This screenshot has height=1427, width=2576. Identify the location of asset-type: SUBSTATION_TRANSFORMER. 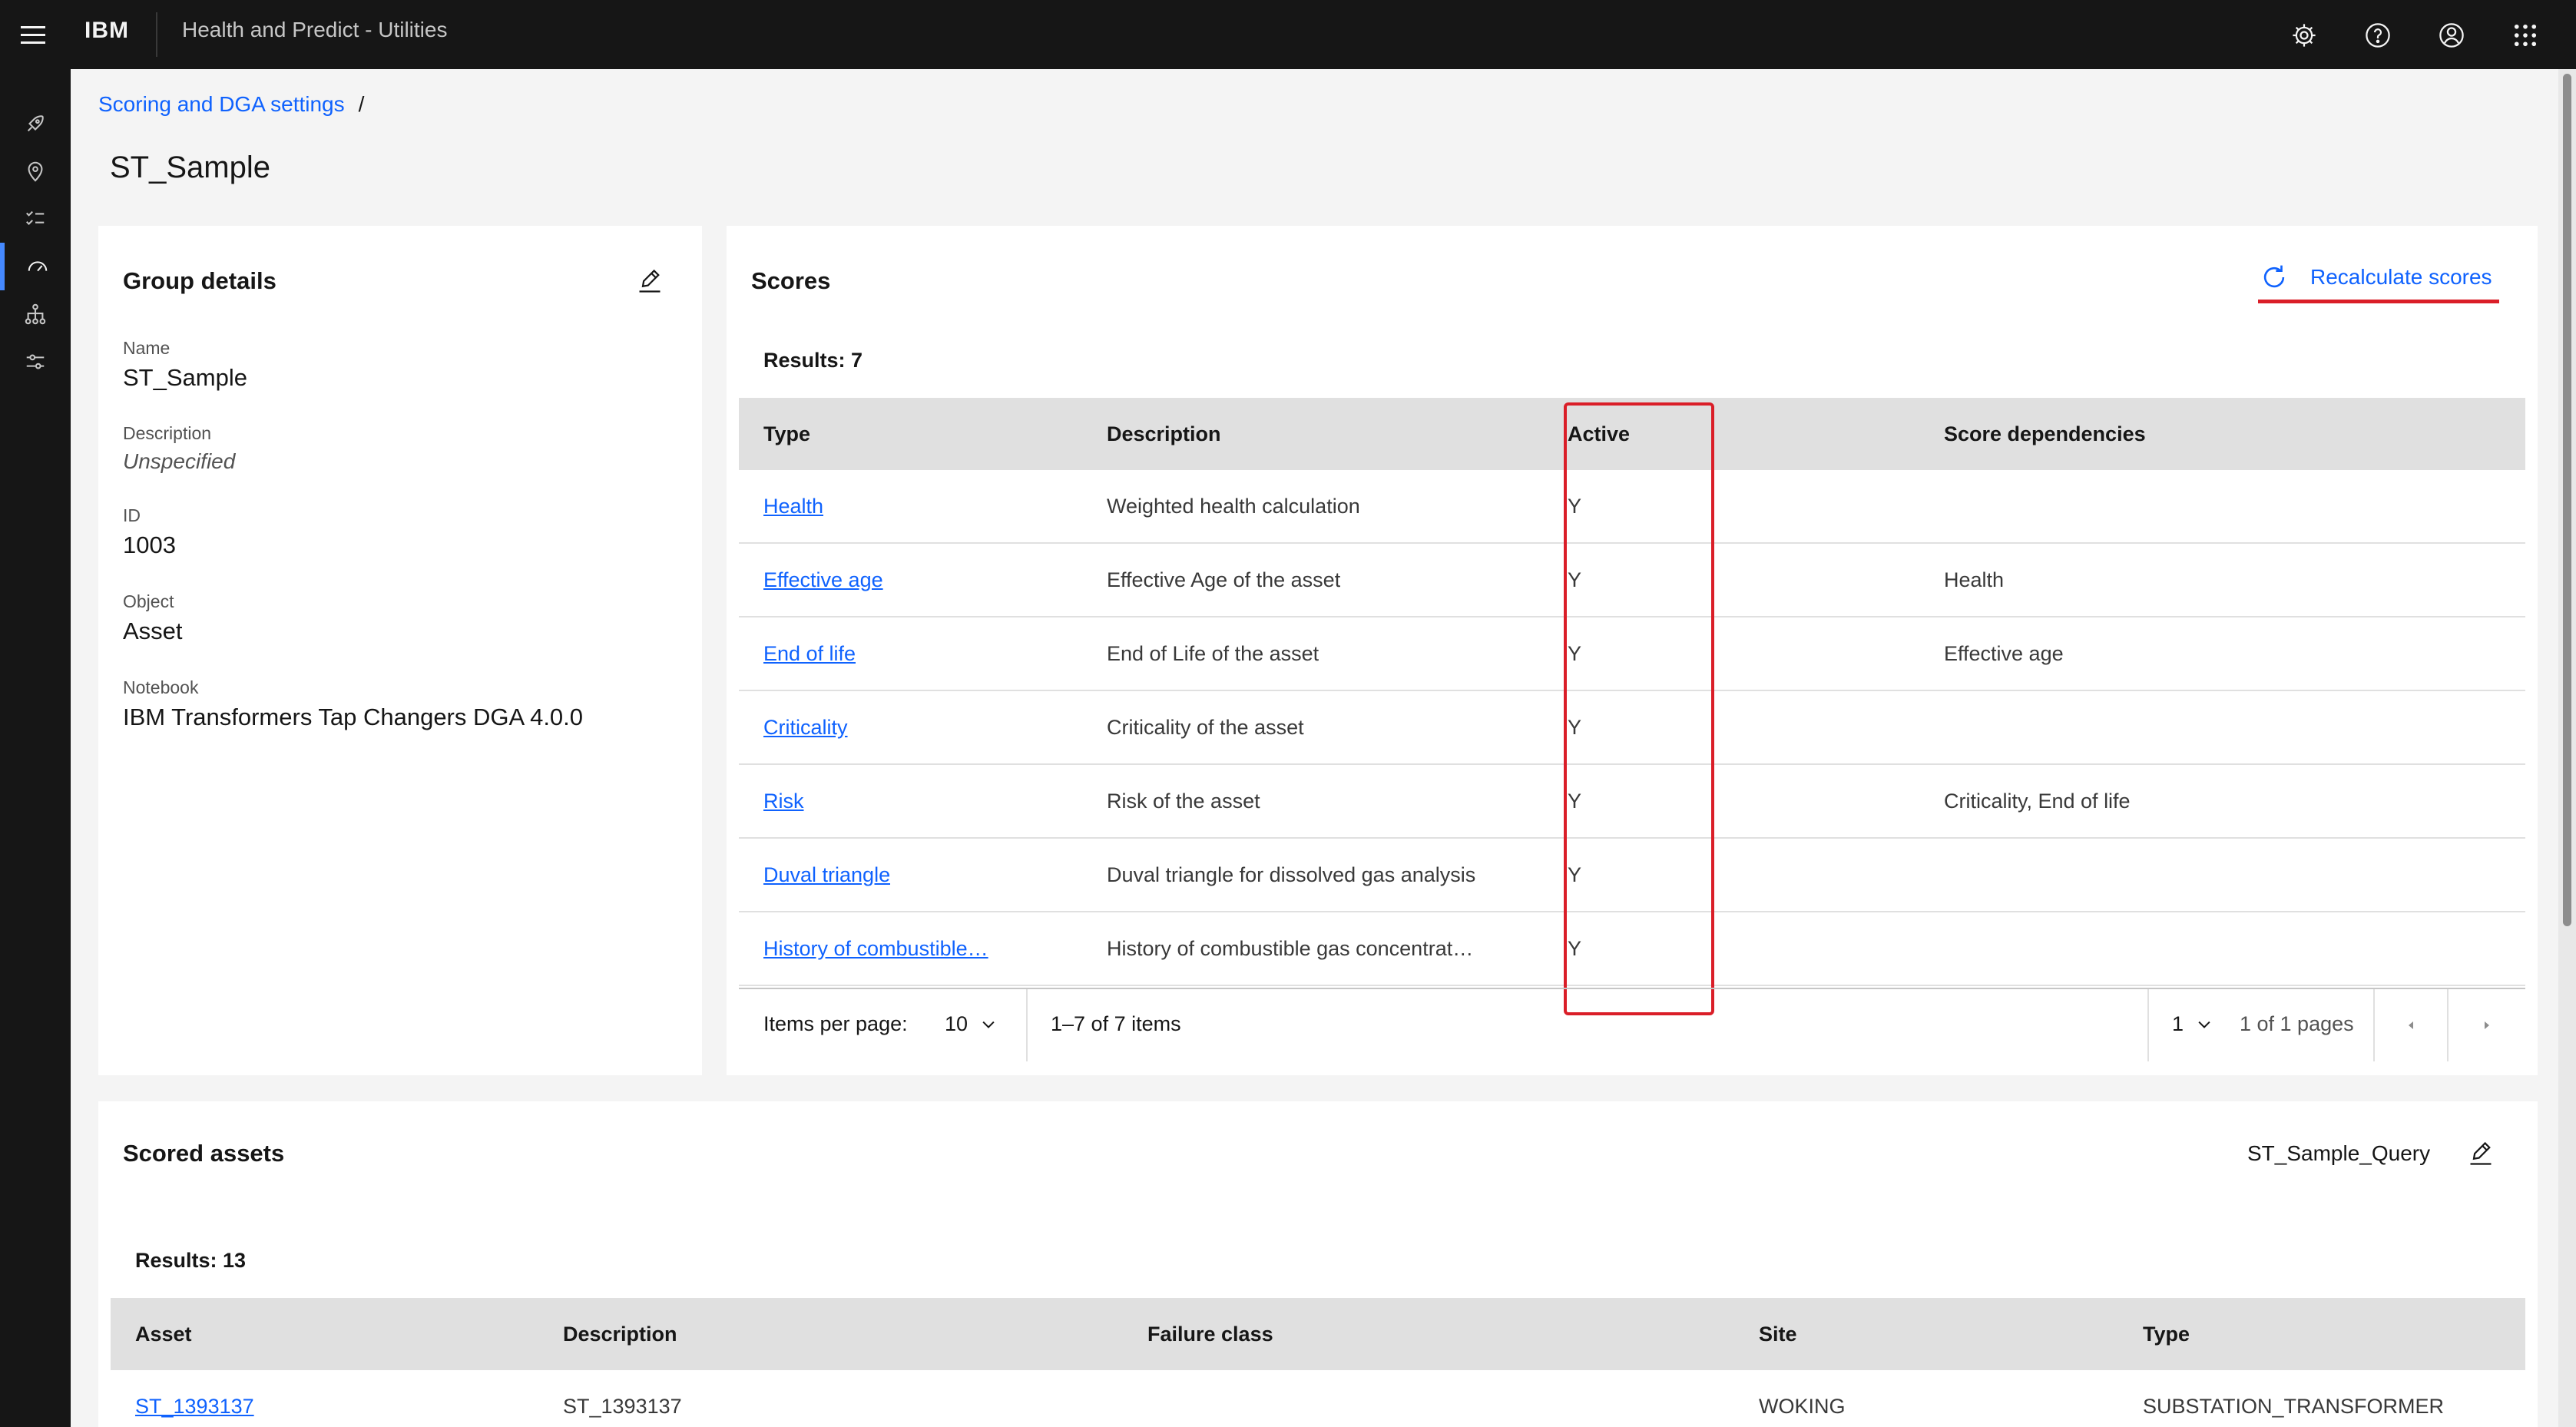
(2294, 1406).